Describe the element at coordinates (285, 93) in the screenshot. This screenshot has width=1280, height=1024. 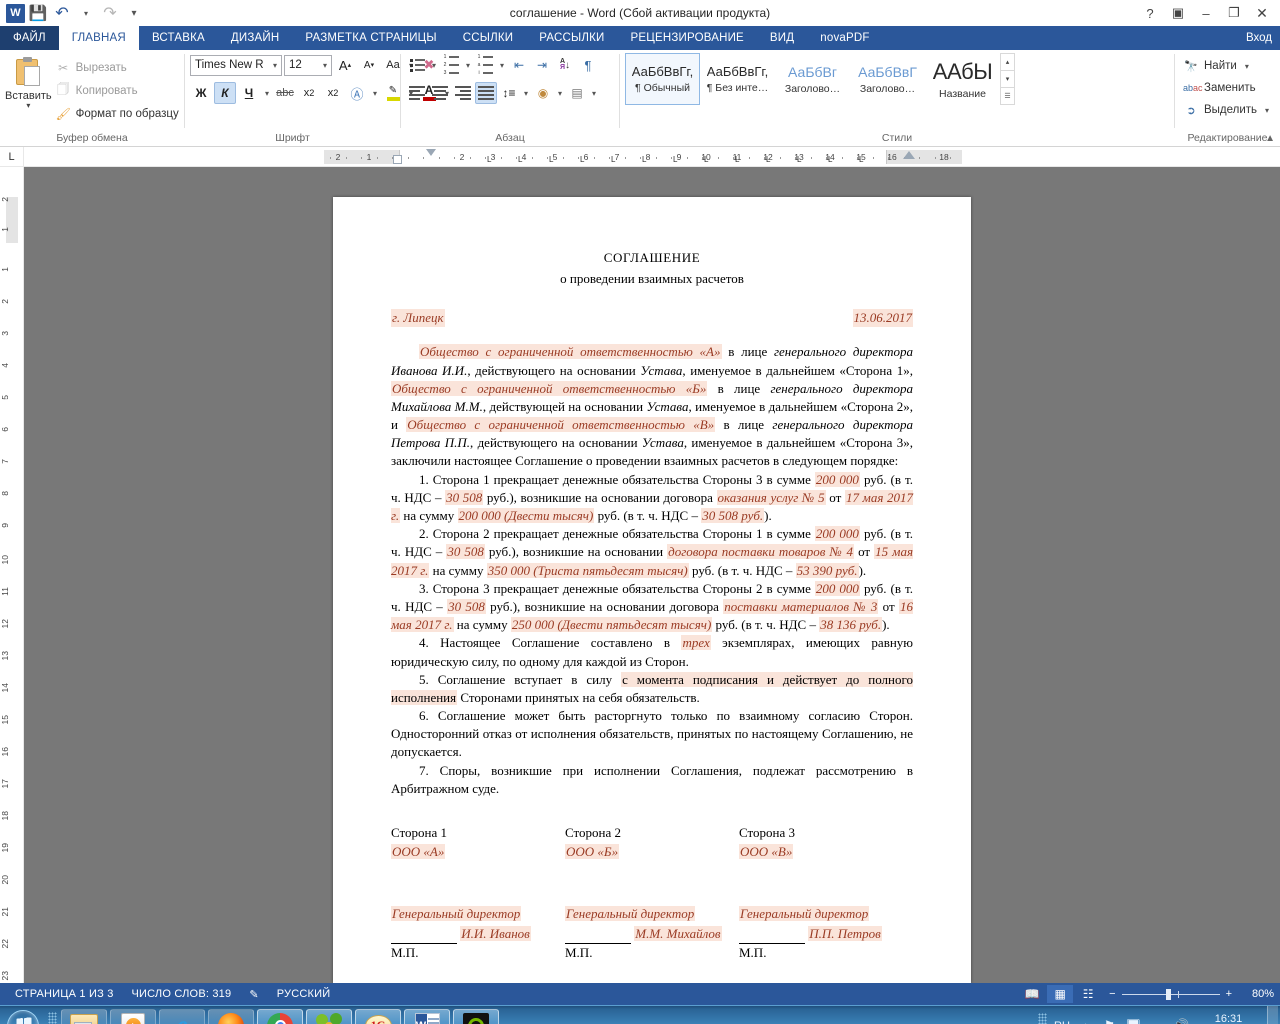
I see `strikethrough-button: abc` at that location.